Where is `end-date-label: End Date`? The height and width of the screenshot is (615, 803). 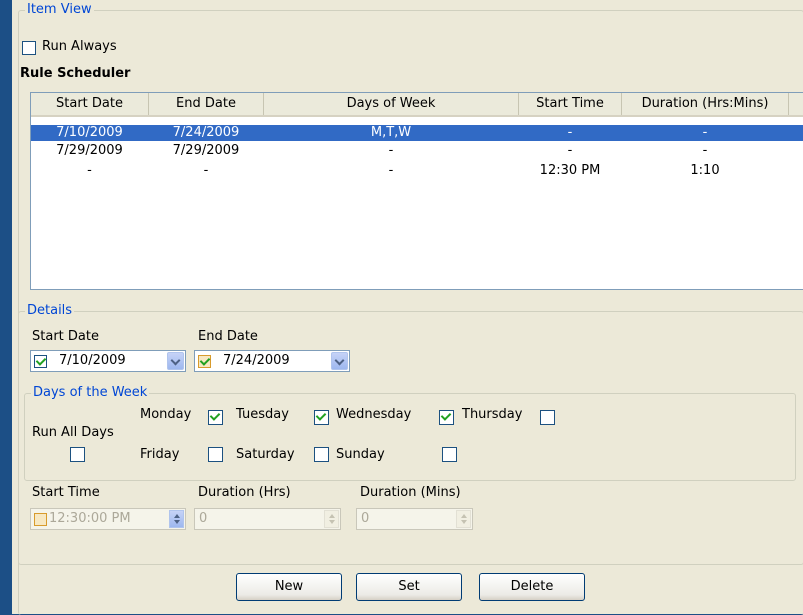 end-date-label: End Date is located at coordinates (228, 336).